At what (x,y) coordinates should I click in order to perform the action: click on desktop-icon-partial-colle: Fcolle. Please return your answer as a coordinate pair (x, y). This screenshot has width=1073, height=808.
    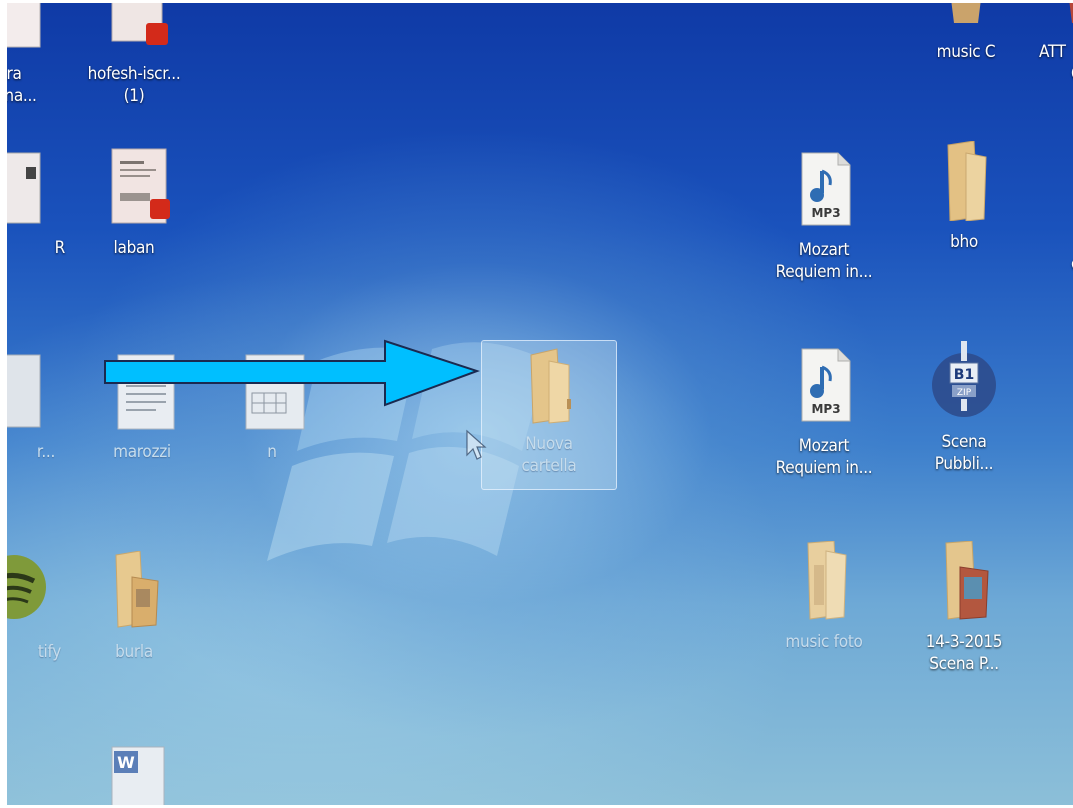
    Looking at the image, I should click on (1046, 208).